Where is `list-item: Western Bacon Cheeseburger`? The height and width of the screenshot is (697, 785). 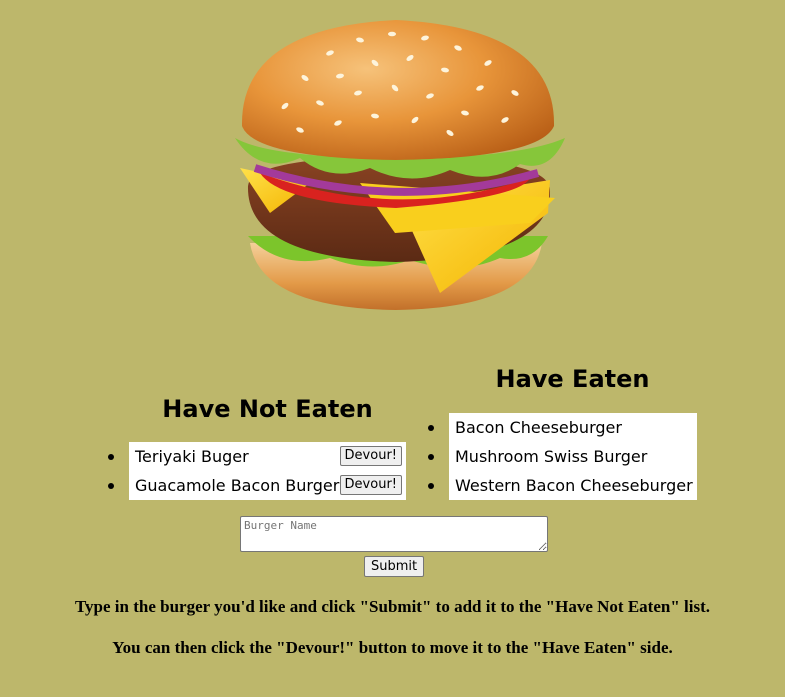 list-item: Western Bacon Cheeseburger is located at coordinates (562, 485).